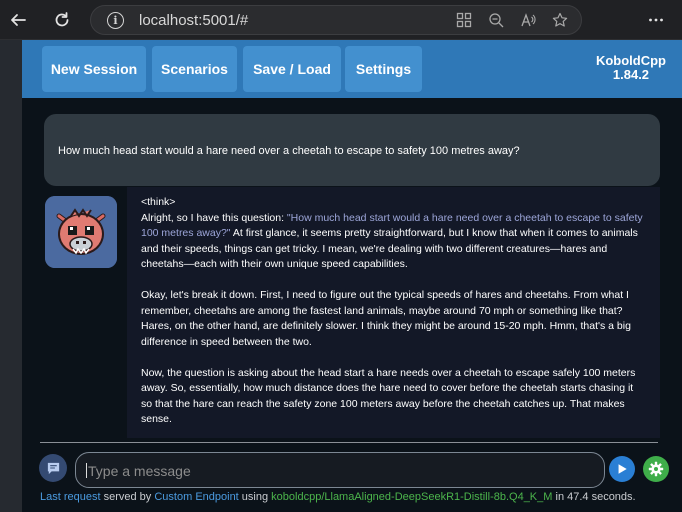 This screenshot has height=512, width=682. Describe the element at coordinates (53, 468) in the screenshot. I see `chat-bubble-icon` at that location.